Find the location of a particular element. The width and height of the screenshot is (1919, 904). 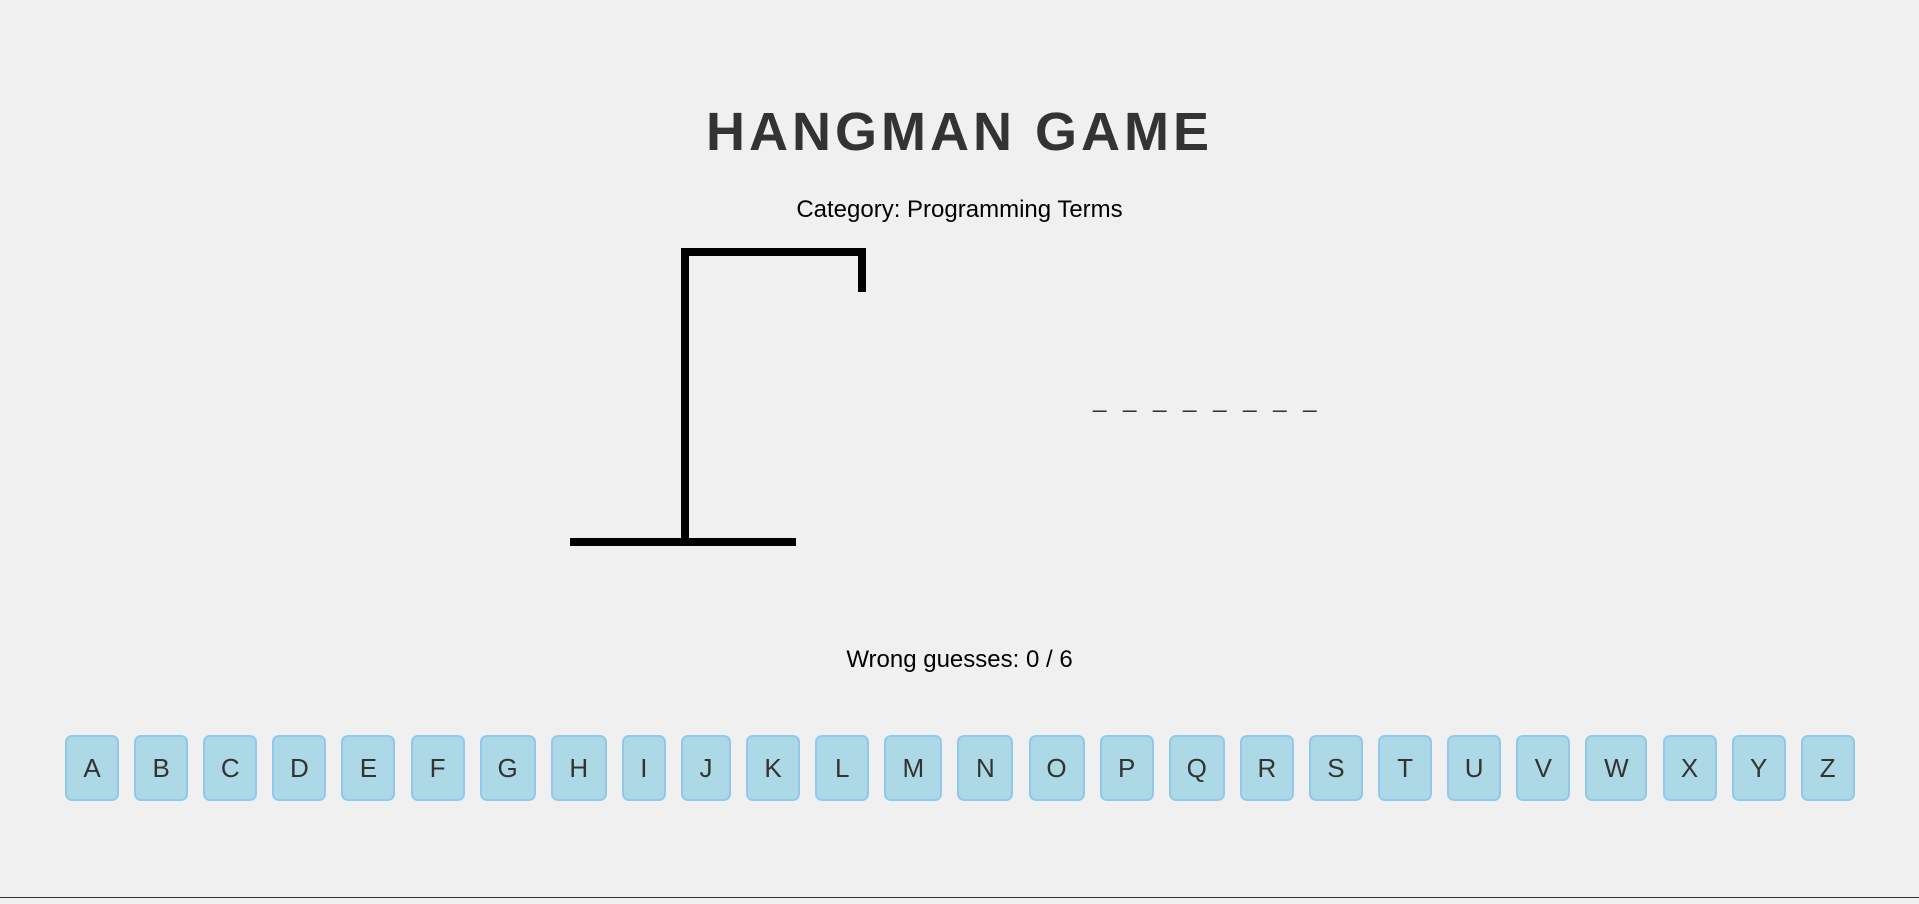

category-label: Category: Programming Terms is located at coordinates (959, 209).